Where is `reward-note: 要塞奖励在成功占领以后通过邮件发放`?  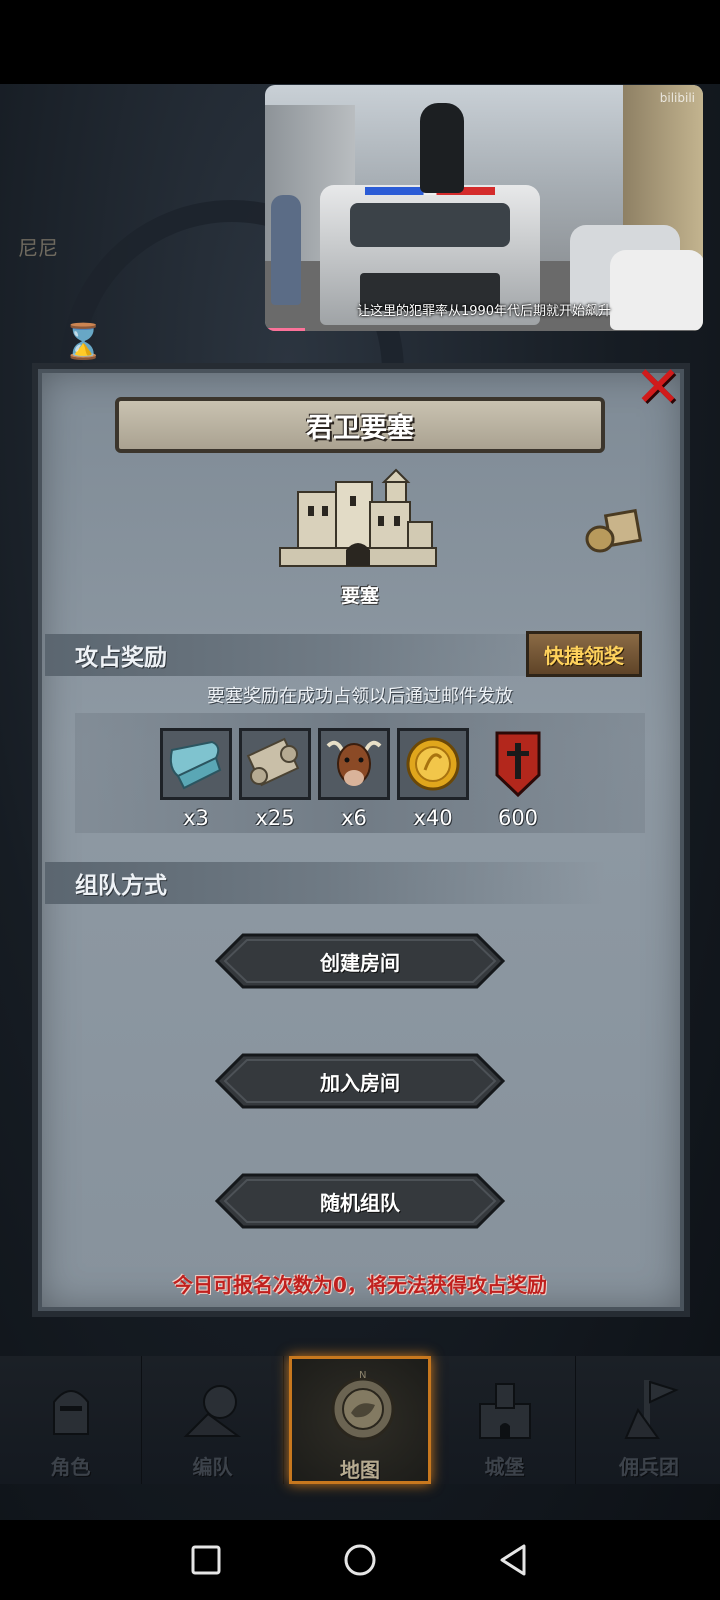
reward-note: 要塞奖励在成功占领以后通过邮件发放 is located at coordinates (360, 696).